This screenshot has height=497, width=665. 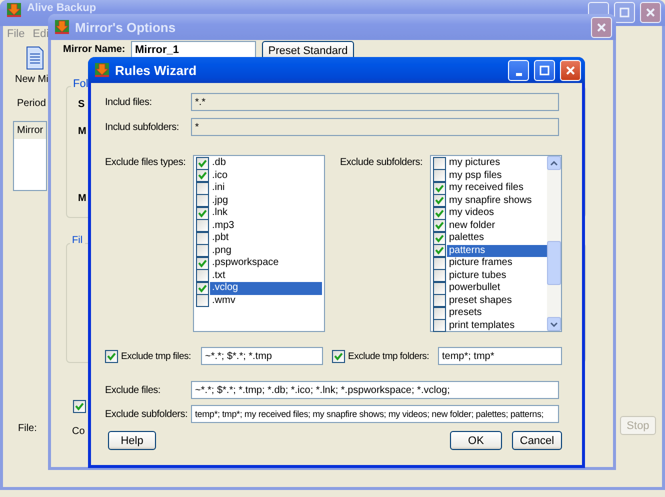 What do you see at coordinates (266, 263) in the screenshot?
I see `list-item: .pspworkspace` at bounding box center [266, 263].